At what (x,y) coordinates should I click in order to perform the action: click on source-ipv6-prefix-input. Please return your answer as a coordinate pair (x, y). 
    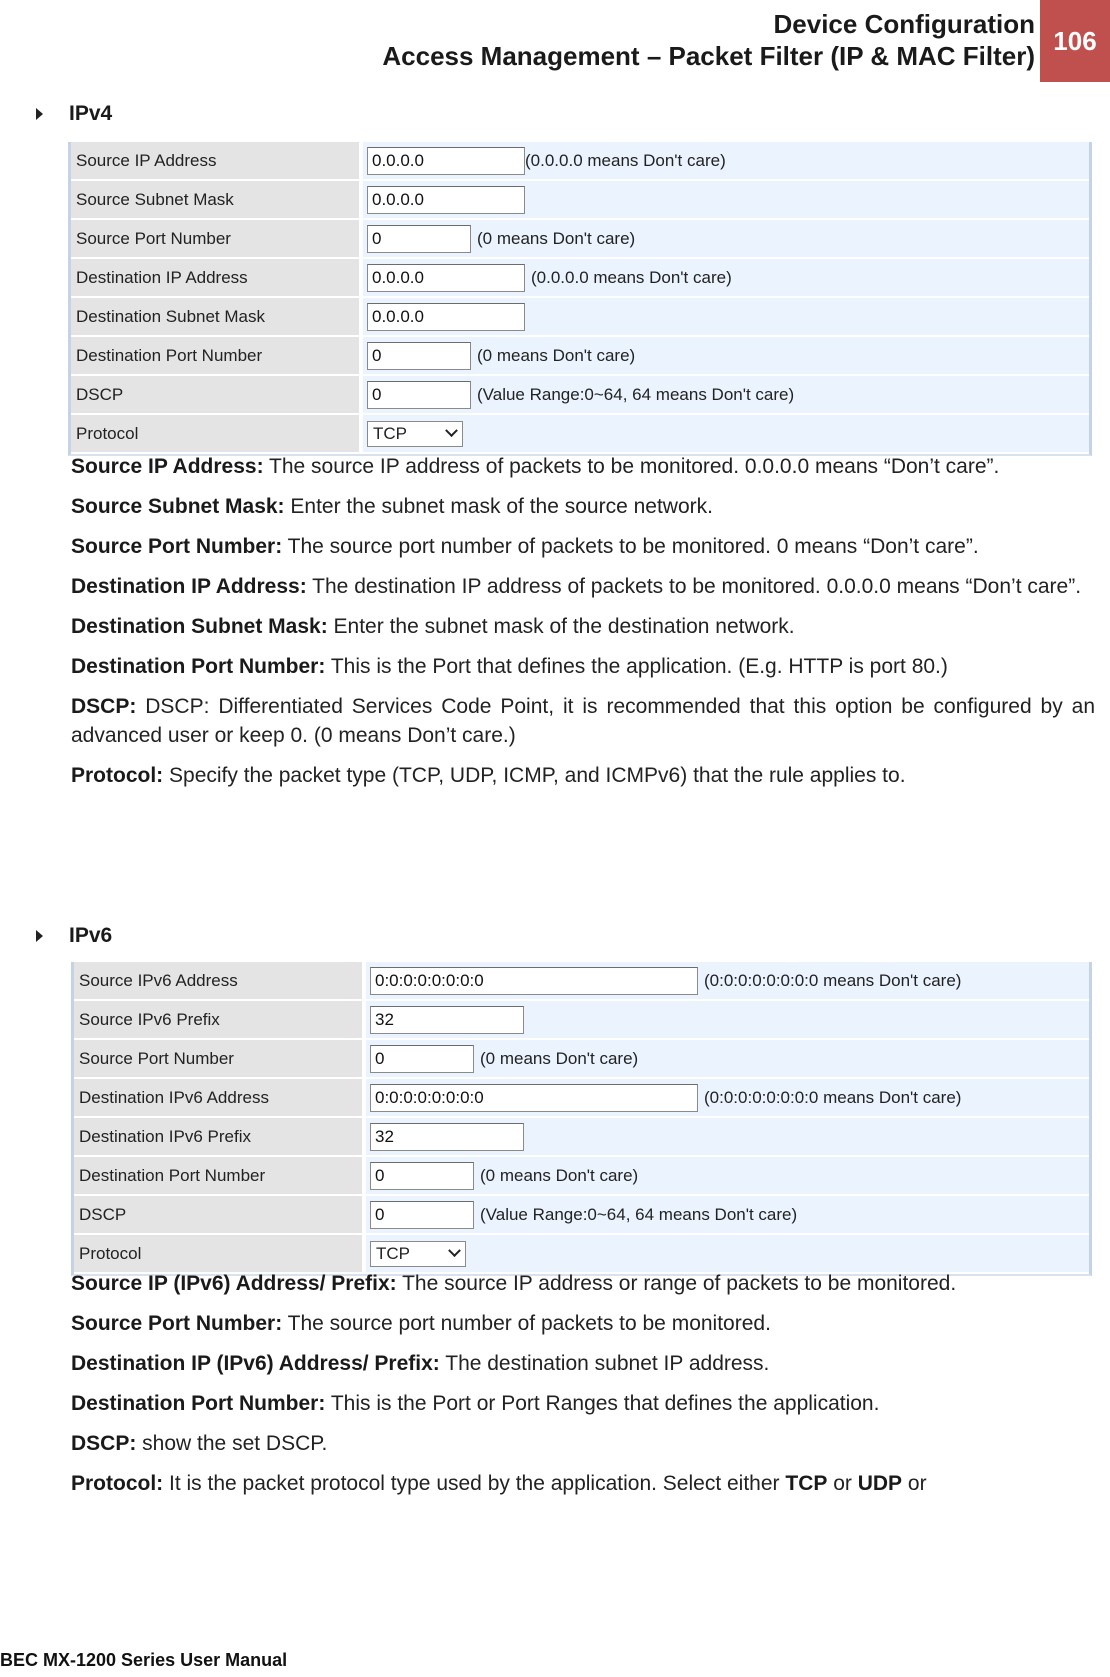
    Looking at the image, I should click on (447, 1019).